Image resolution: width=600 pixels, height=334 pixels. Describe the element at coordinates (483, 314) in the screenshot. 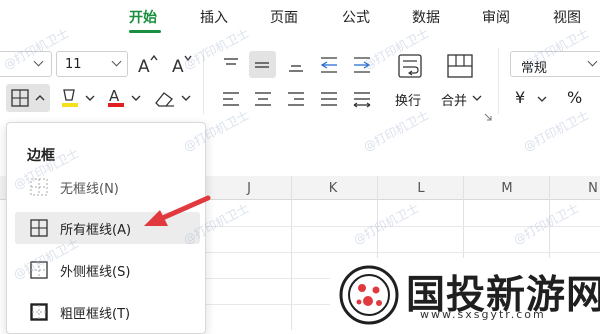

I see `logo-url: www.sxsgytr.com` at that location.